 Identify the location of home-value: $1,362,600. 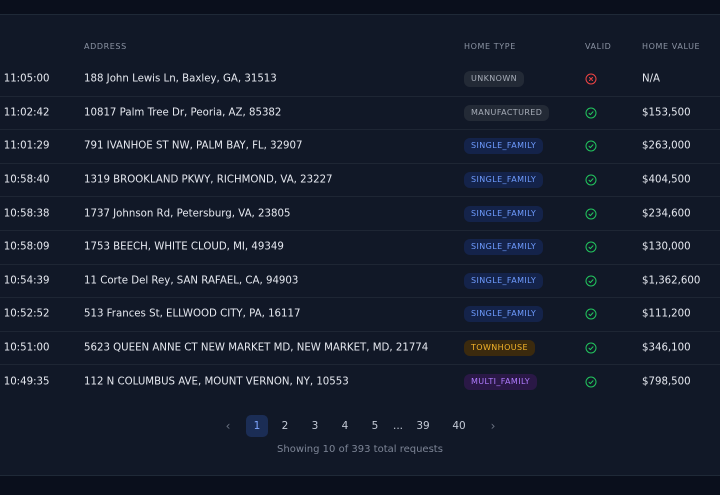
(671, 281).